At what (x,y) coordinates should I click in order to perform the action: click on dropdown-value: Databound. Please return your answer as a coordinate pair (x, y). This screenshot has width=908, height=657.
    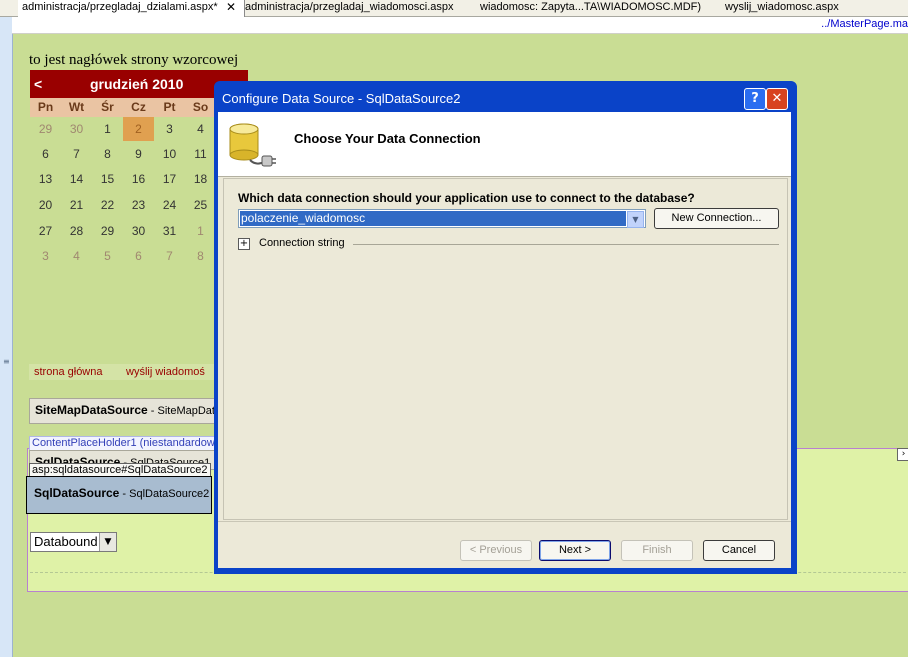
    Looking at the image, I should click on (66, 541).